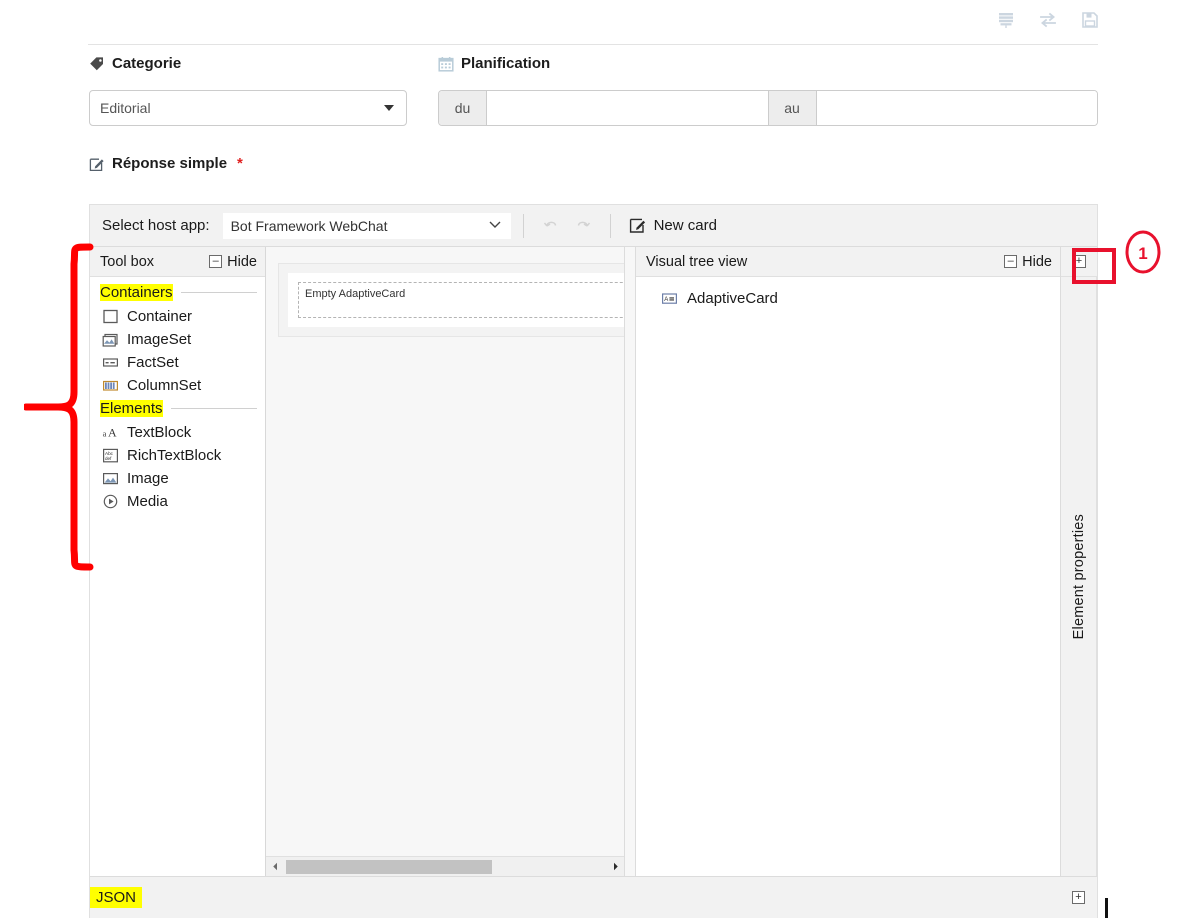 This screenshot has height=923, width=1178. Describe the element at coordinates (174, 455) in the screenshot. I see `tool-item-label: RichTextBlock` at that location.